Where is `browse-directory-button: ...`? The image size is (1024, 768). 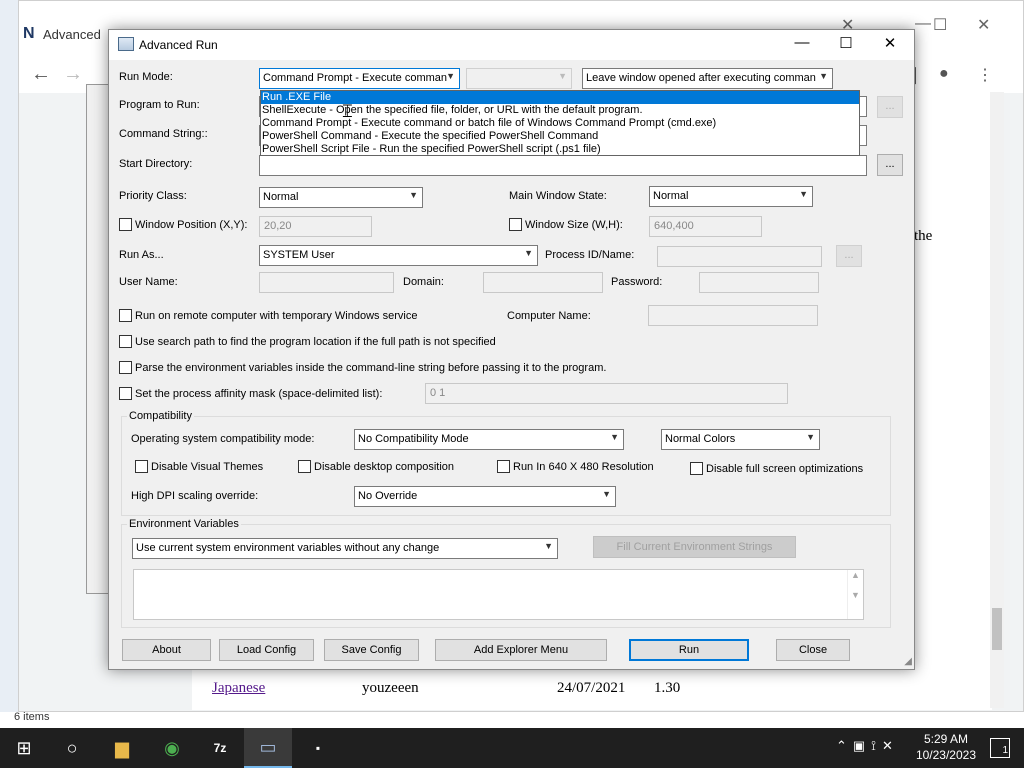 browse-directory-button: ... is located at coordinates (890, 165).